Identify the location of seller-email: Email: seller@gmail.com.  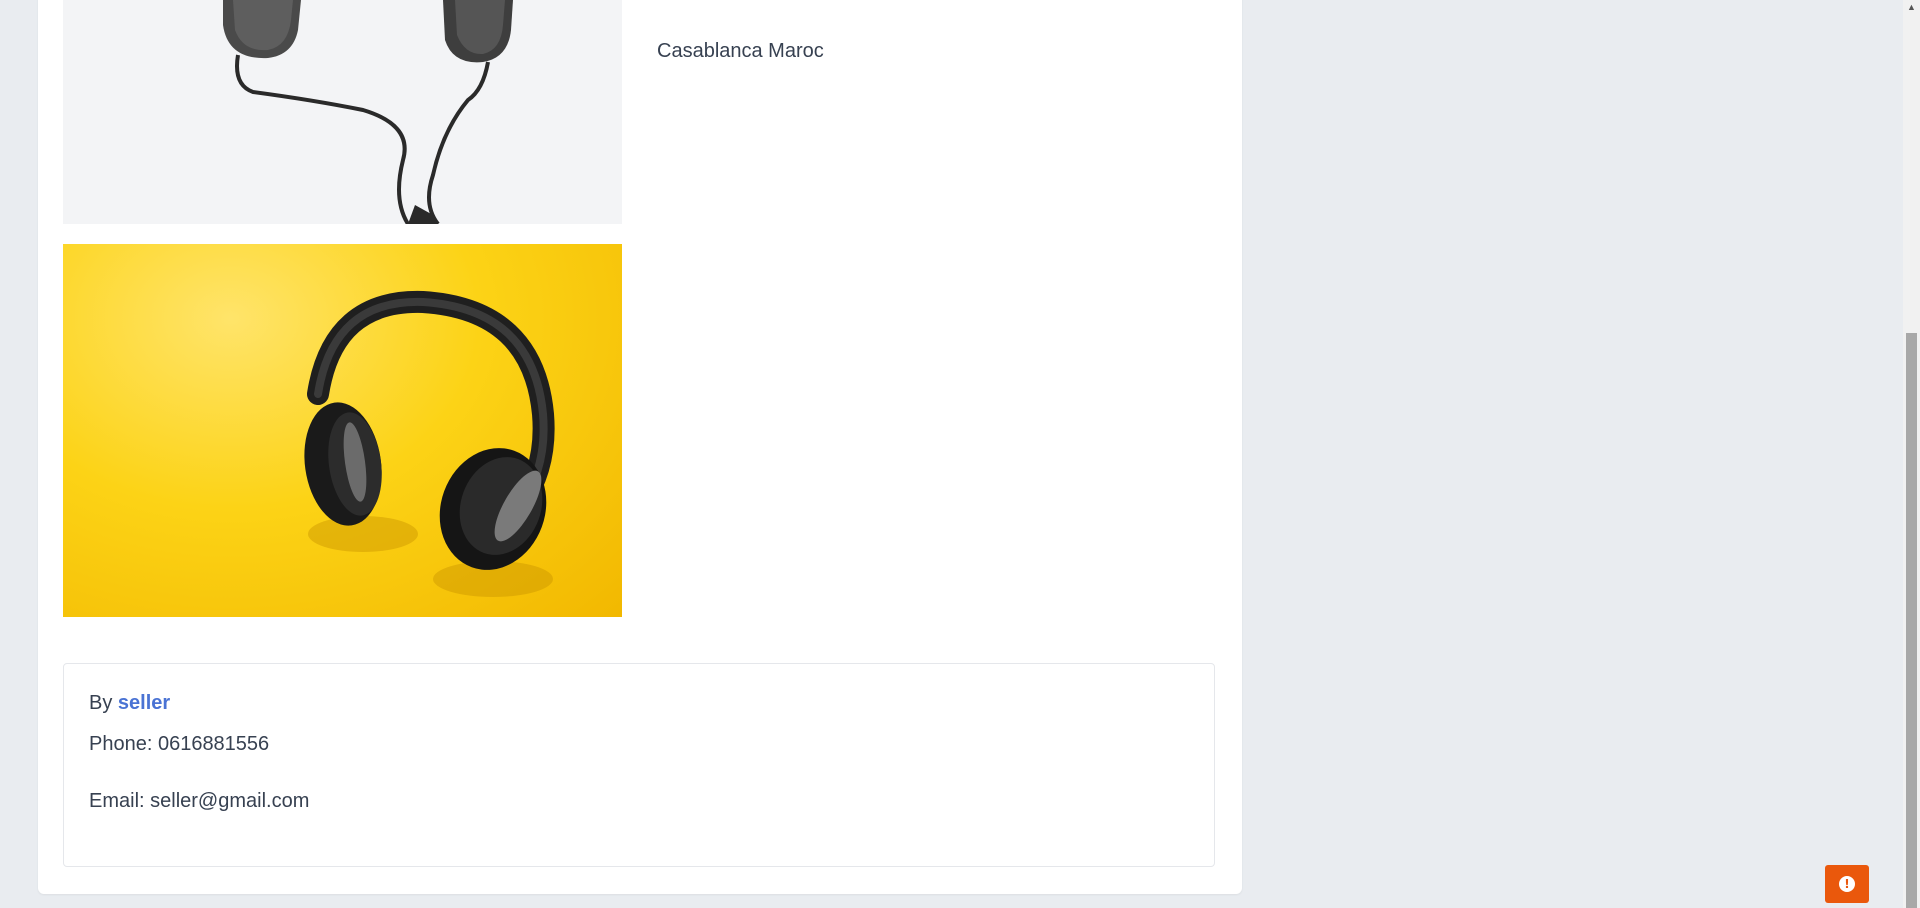
(199, 801).